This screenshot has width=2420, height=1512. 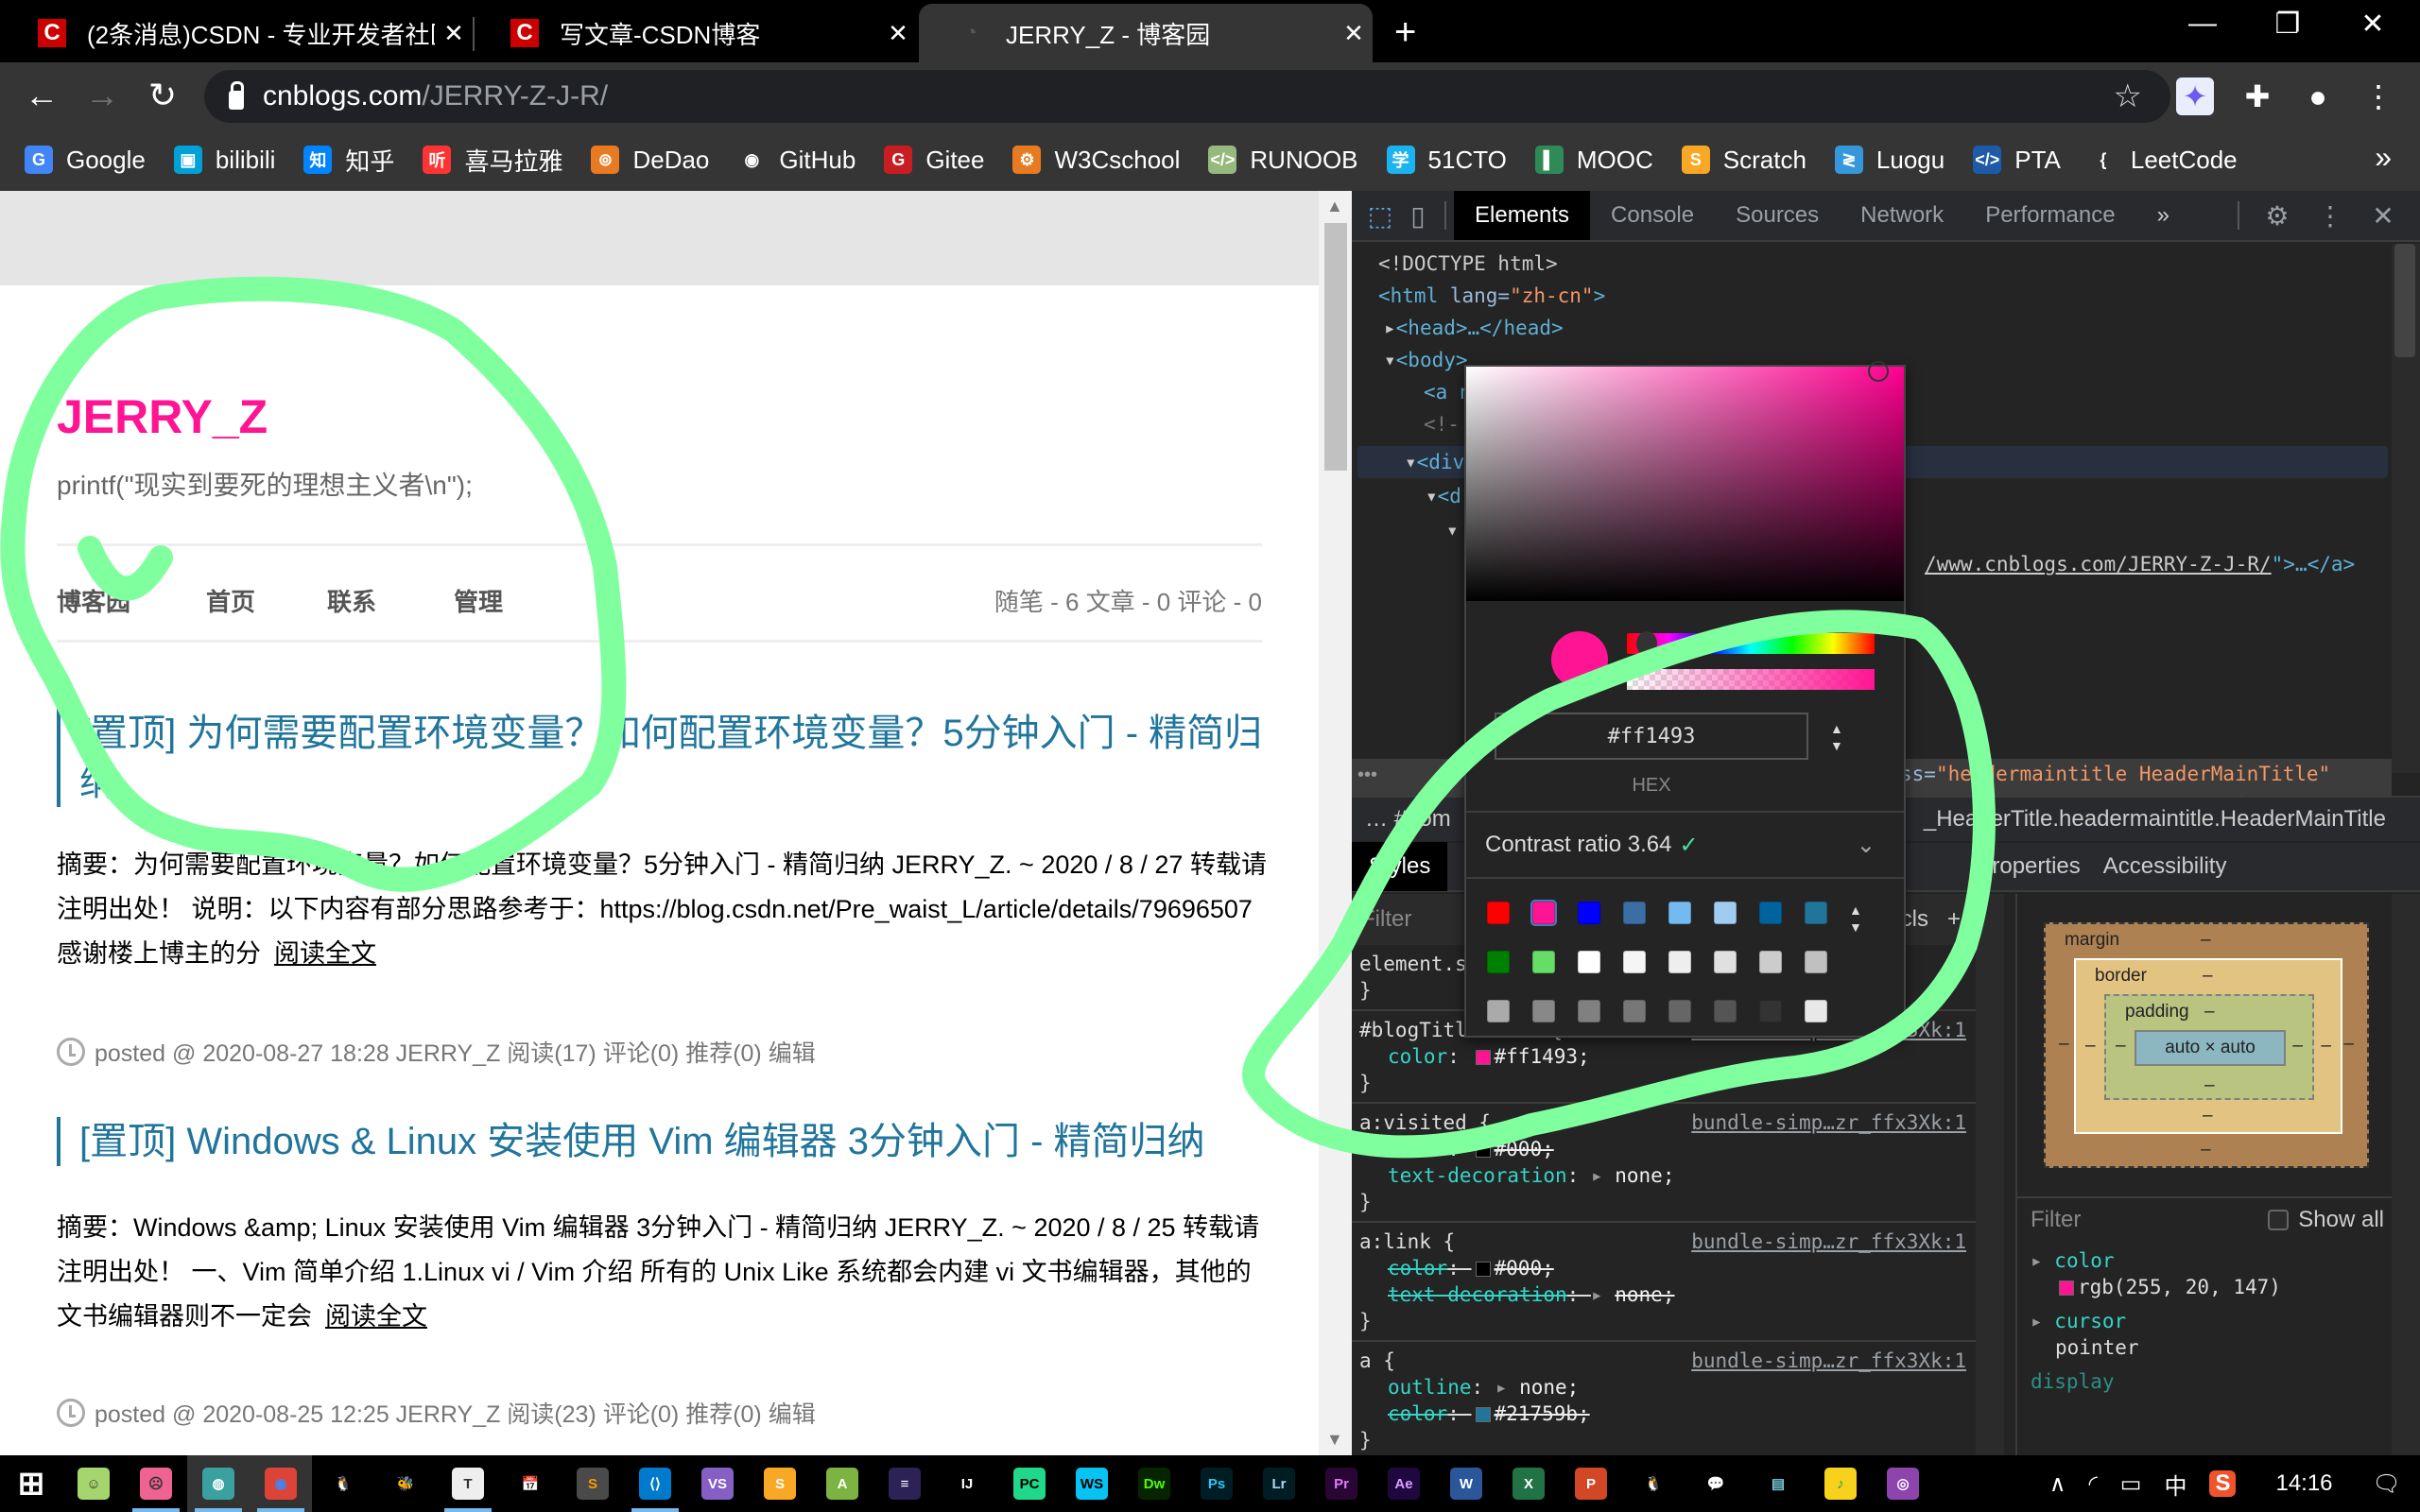 What do you see at coordinates (1154, 1483) in the screenshot?
I see `taskbar-dreamweaver: Dw` at bounding box center [1154, 1483].